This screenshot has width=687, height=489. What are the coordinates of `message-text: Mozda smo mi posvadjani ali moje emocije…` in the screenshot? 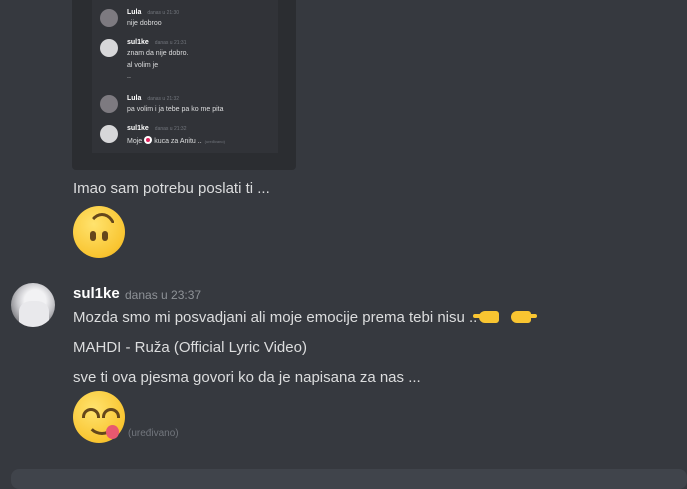 It's located at (275, 317).